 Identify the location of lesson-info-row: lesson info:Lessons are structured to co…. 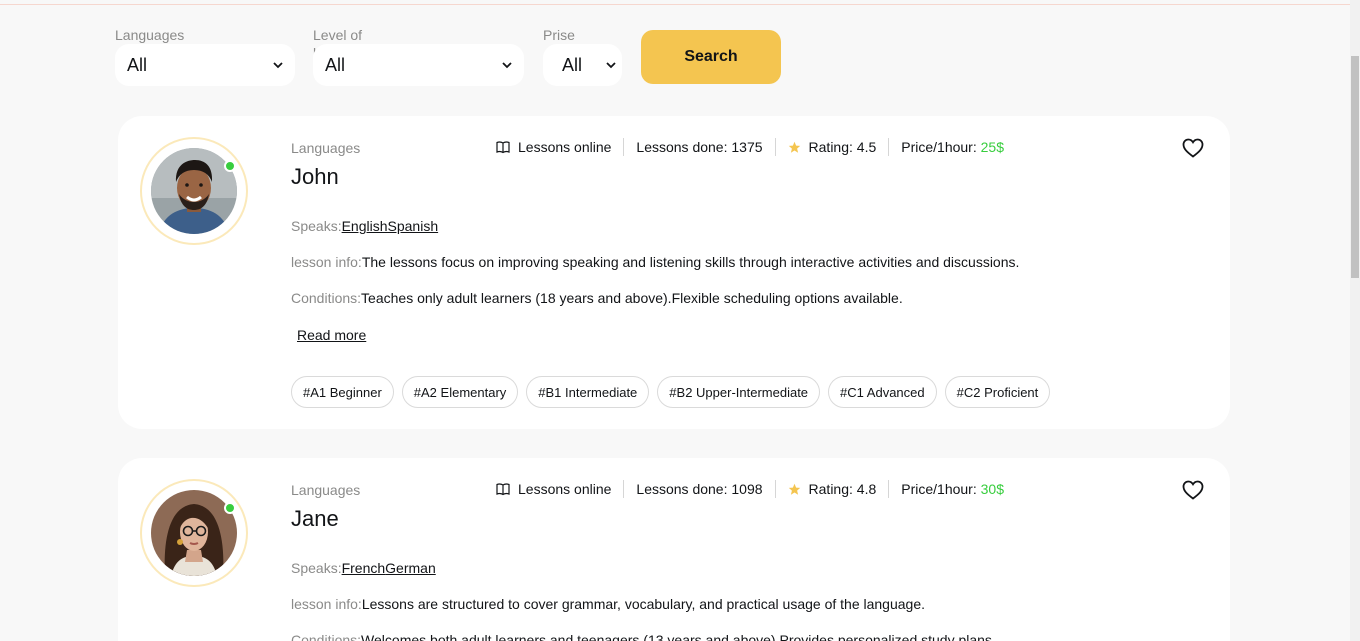
(608, 604).